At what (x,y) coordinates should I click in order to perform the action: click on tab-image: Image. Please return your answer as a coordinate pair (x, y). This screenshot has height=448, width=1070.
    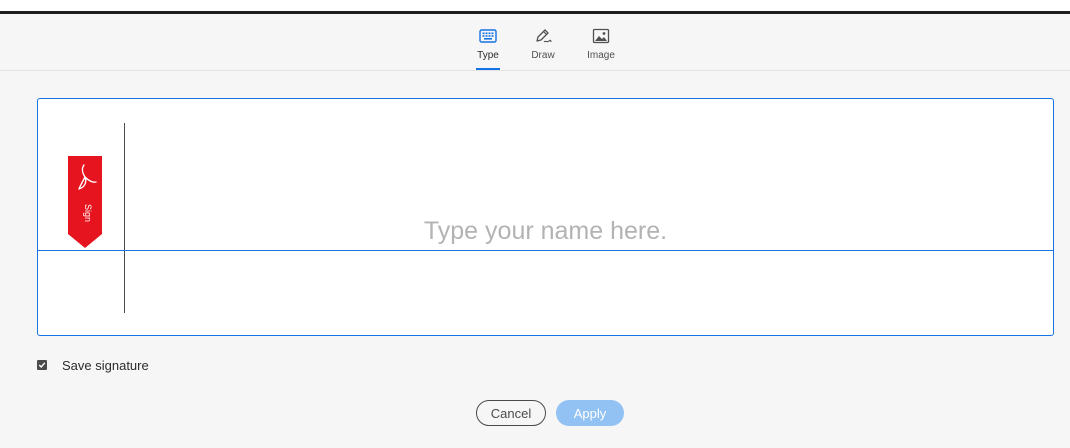
    Looking at the image, I should click on (601, 43).